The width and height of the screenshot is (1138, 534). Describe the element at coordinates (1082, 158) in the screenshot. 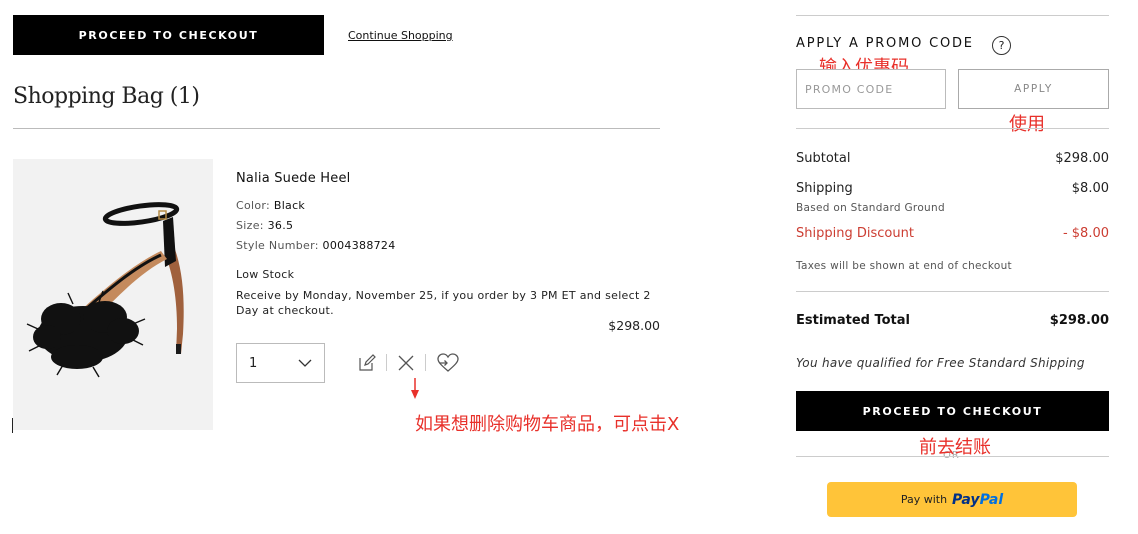

I see `subtotal-value: $298.00` at that location.